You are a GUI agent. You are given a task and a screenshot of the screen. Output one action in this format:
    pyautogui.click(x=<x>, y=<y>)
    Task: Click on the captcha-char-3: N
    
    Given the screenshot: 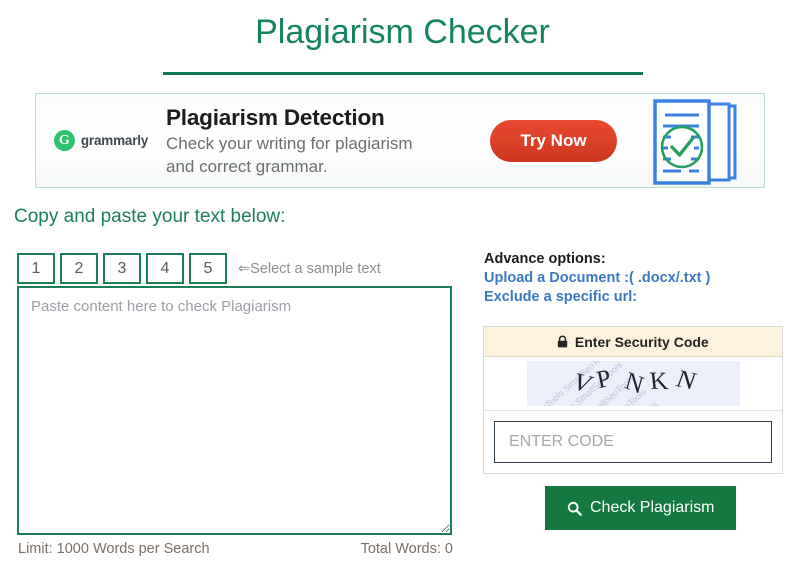 What is the action you would take?
    pyautogui.click(x=634, y=383)
    